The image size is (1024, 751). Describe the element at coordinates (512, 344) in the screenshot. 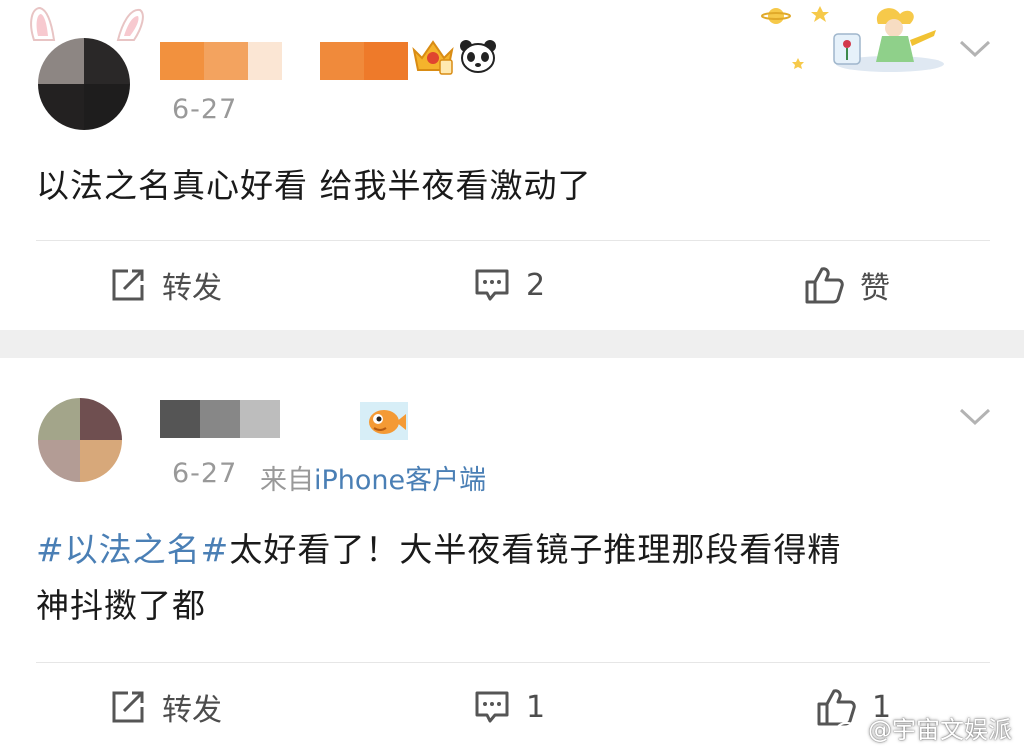

I see `feed-separator` at that location.